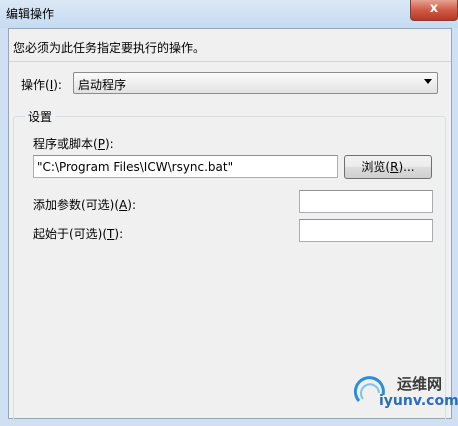  What do you see at coordinates (418, 401) in the screenshot?
I see `watermark-en: iyunv.com` at bounding box center [418, 401].